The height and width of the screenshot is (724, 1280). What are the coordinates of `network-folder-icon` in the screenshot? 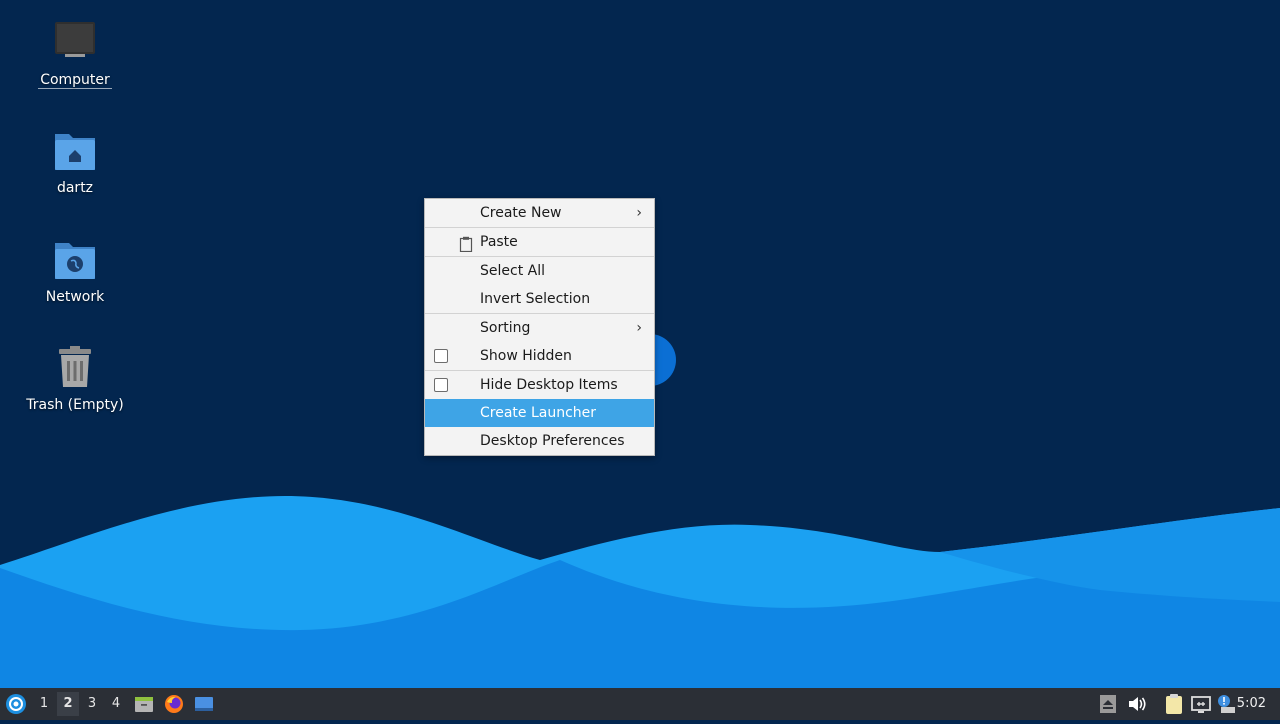 It's located at (75, 261).